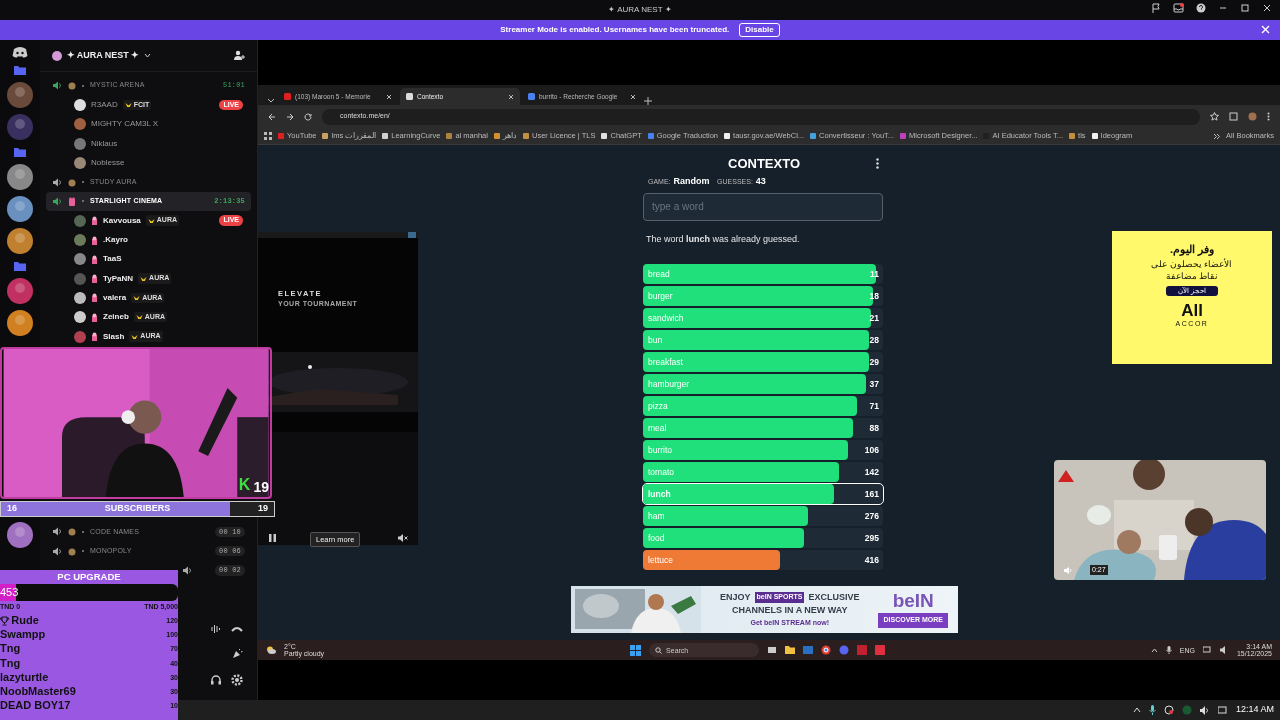 The image size is (1280, 720). I want to click on user-name: Noblesse, so click(108, 162).